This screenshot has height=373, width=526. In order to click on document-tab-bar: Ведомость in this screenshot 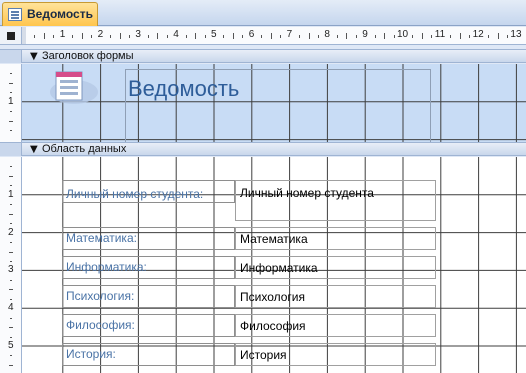, I will do `click(263, 13)`.